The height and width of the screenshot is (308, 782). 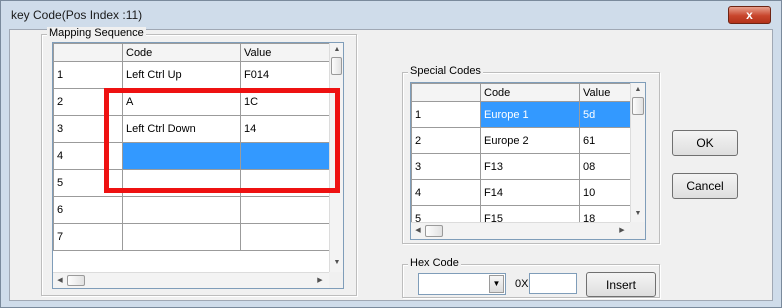 What do you see at coordinates (88, 52) in the screenshot?
I see `mapping-corner-cell` at bounding box center [88, 52].